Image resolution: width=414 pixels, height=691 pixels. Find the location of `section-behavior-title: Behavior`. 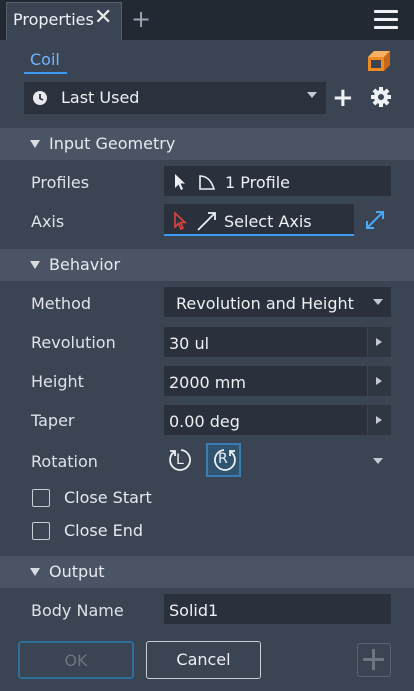

section-behavior-title: Behavior is located at coordinates (85, 264).